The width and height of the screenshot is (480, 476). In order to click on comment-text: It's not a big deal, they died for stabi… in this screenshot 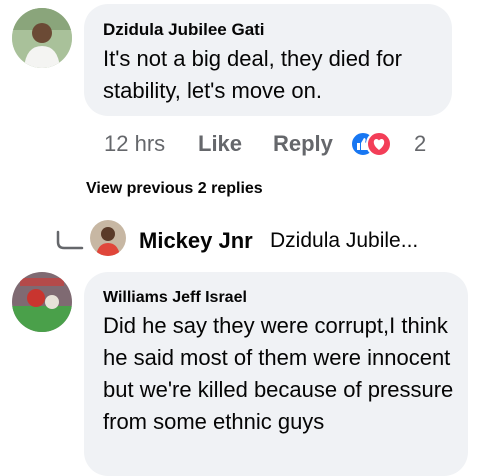, I will do `click(252, 74)`.